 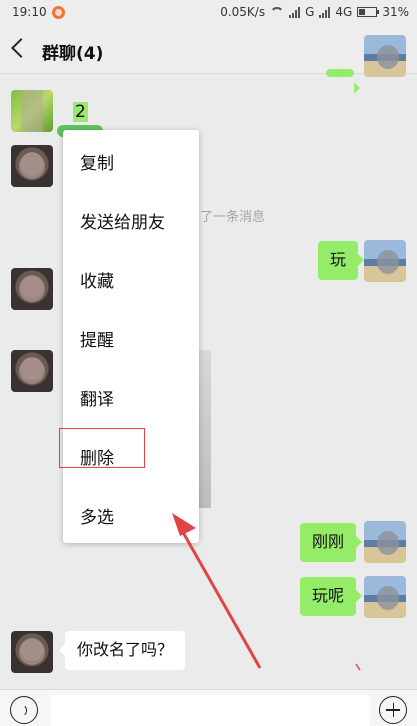 I want to click on input-bar, so click(x=208, y=707).